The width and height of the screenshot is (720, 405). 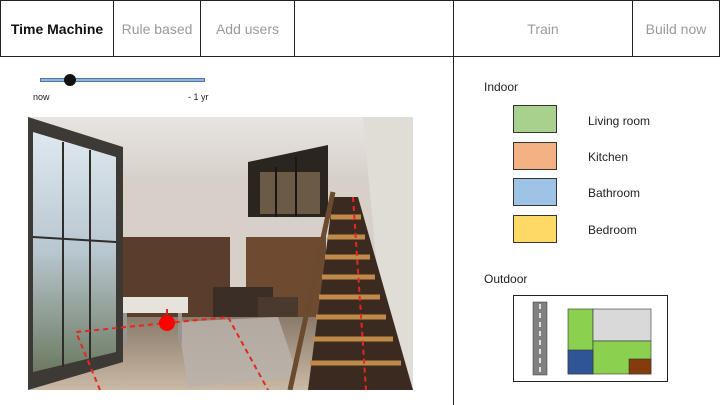 What do you see at coordinates (535, 229) in the screenshot?
I see `bedroom-swatch` at bounding box center [535, 229].